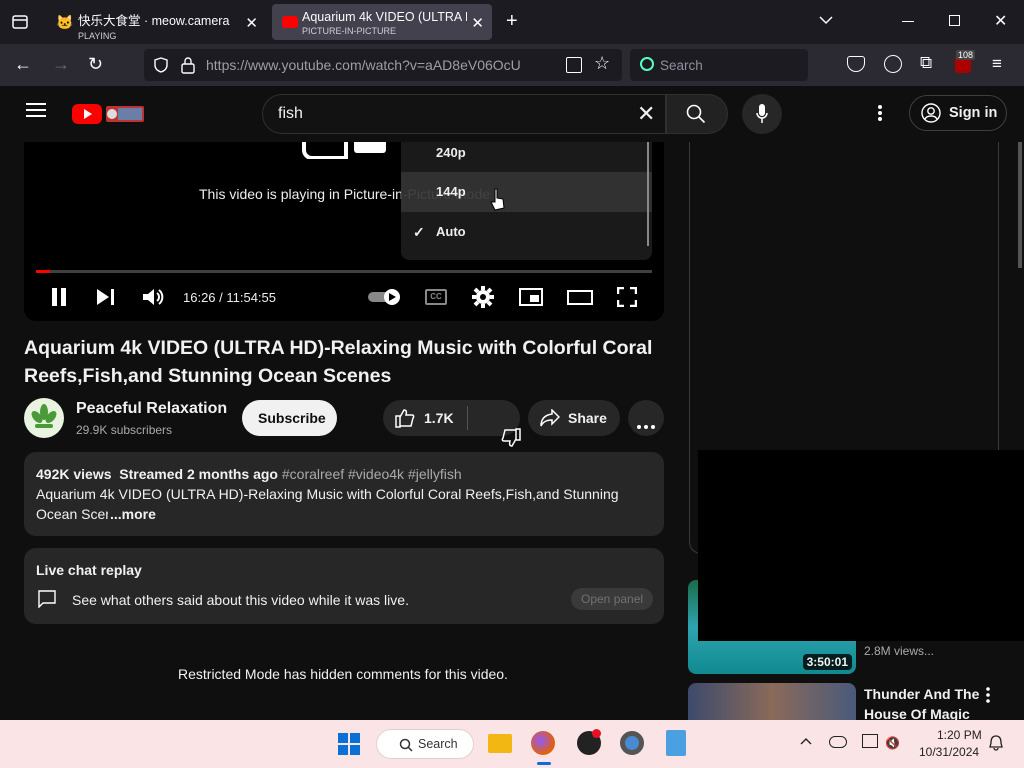 The height and width of the screenshot is (768, 1024). Describe the element at coordinates (550, 417) in the screenshot. I see `share-icon` at that location.